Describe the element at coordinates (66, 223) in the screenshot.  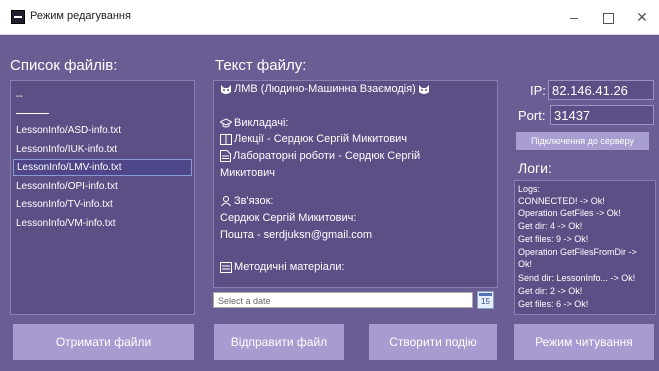
I see `file-item: LessonInfo/VM-info.txt` at that location.